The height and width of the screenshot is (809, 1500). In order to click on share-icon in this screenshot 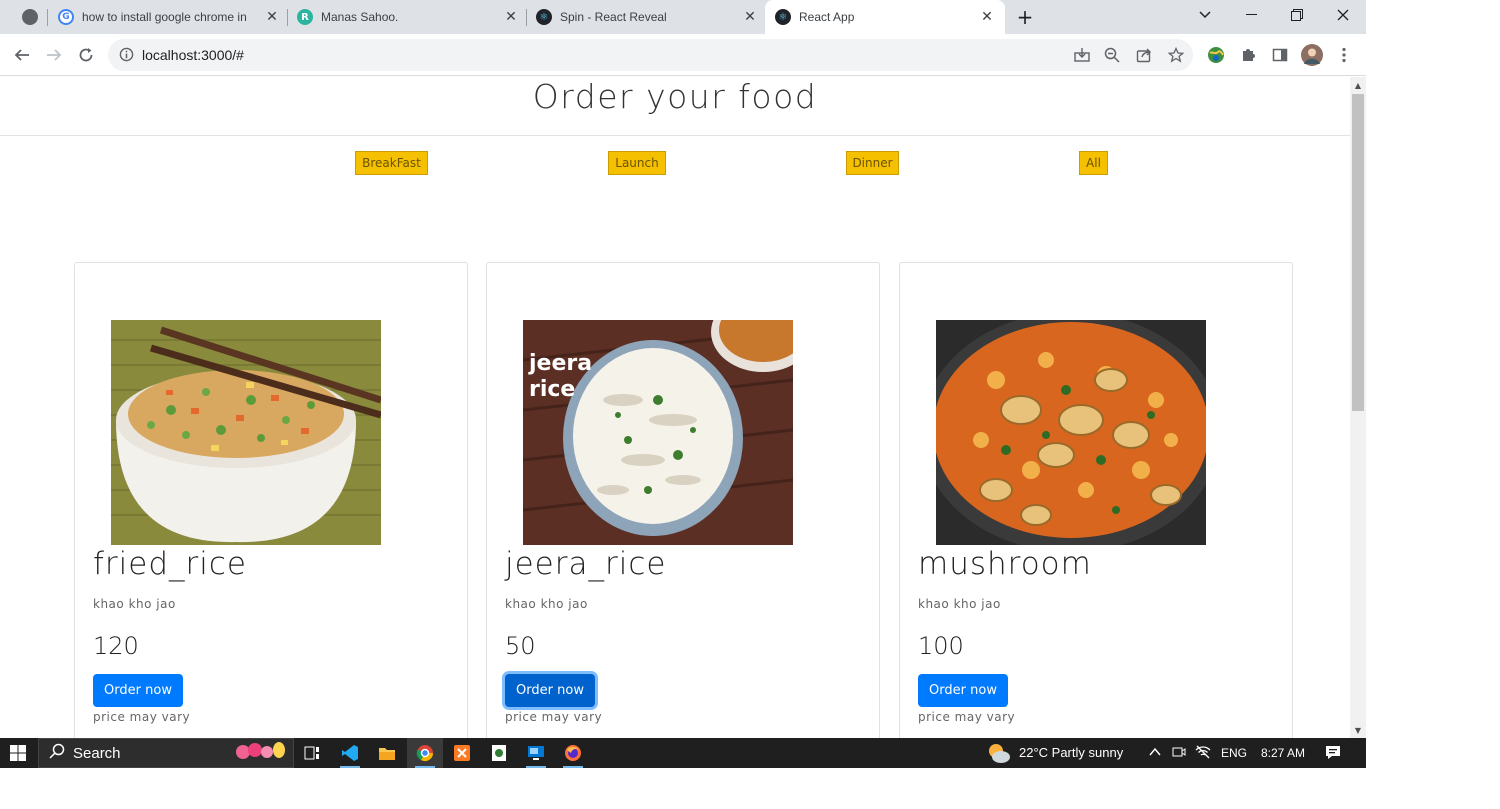, I will do `click(1144, 55)`.